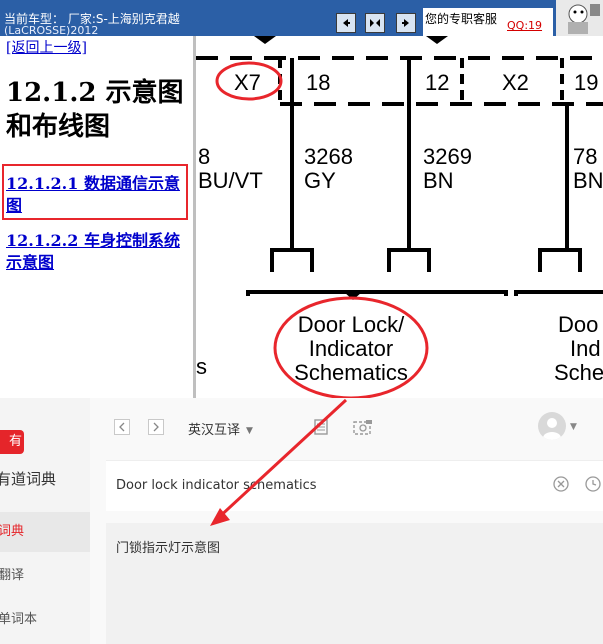 The width and height of the screenshot is (603, 644). I want to click on history-clock-icon, so click(593, 484).